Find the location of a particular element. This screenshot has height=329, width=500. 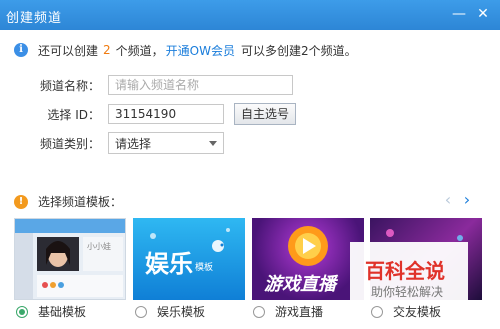

info-suffix: 可以多创建2个频道。 is located at coordinates (298, 50).